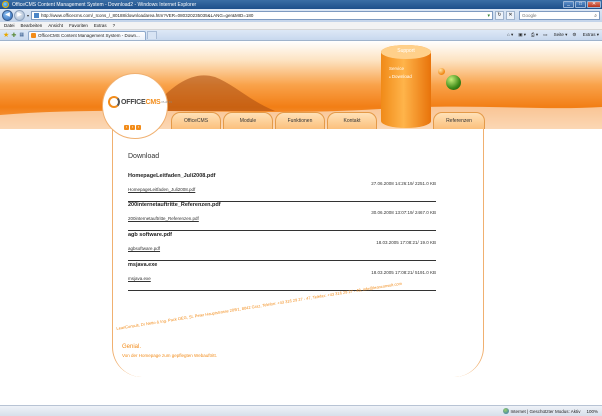 The image size is (602, 416). I want to click on download-link: agbsoftware.pdf, so click(144, 248).